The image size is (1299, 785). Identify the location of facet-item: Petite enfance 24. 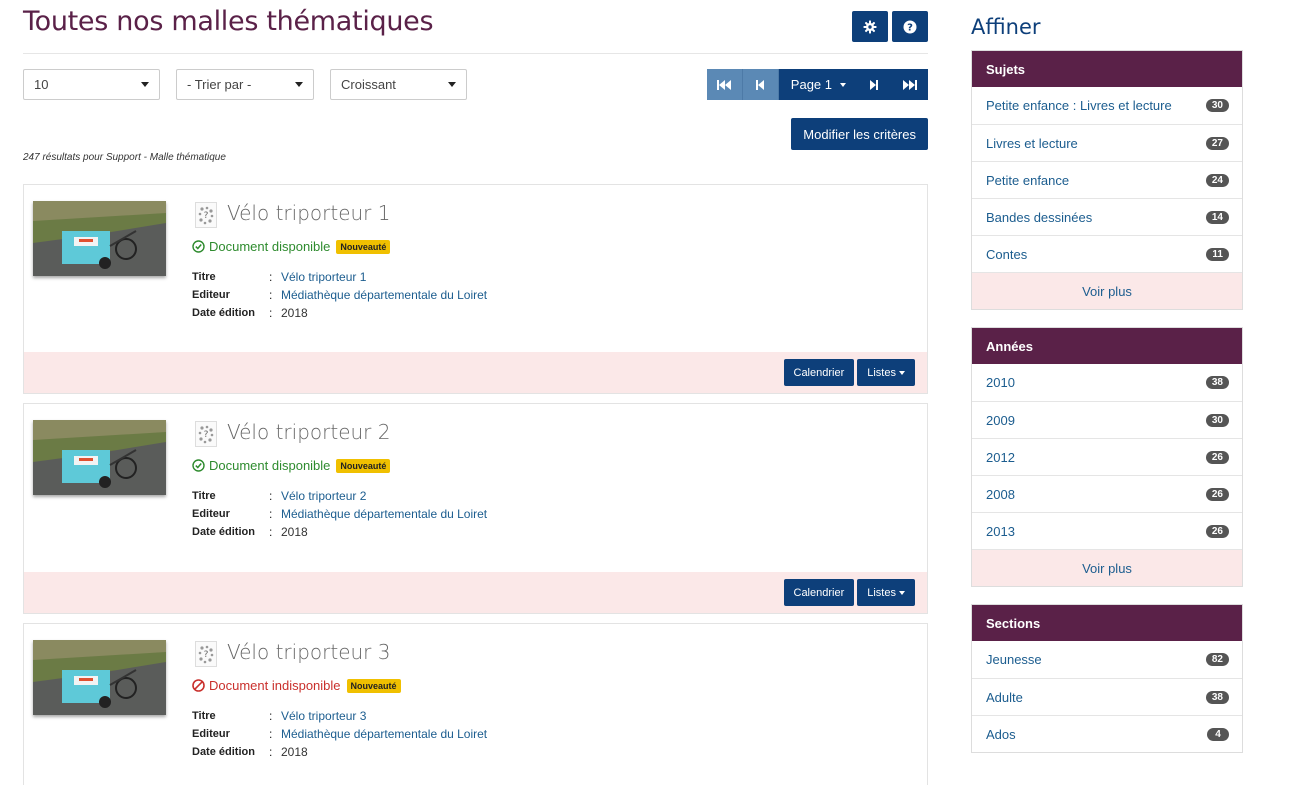
(1107, 179).